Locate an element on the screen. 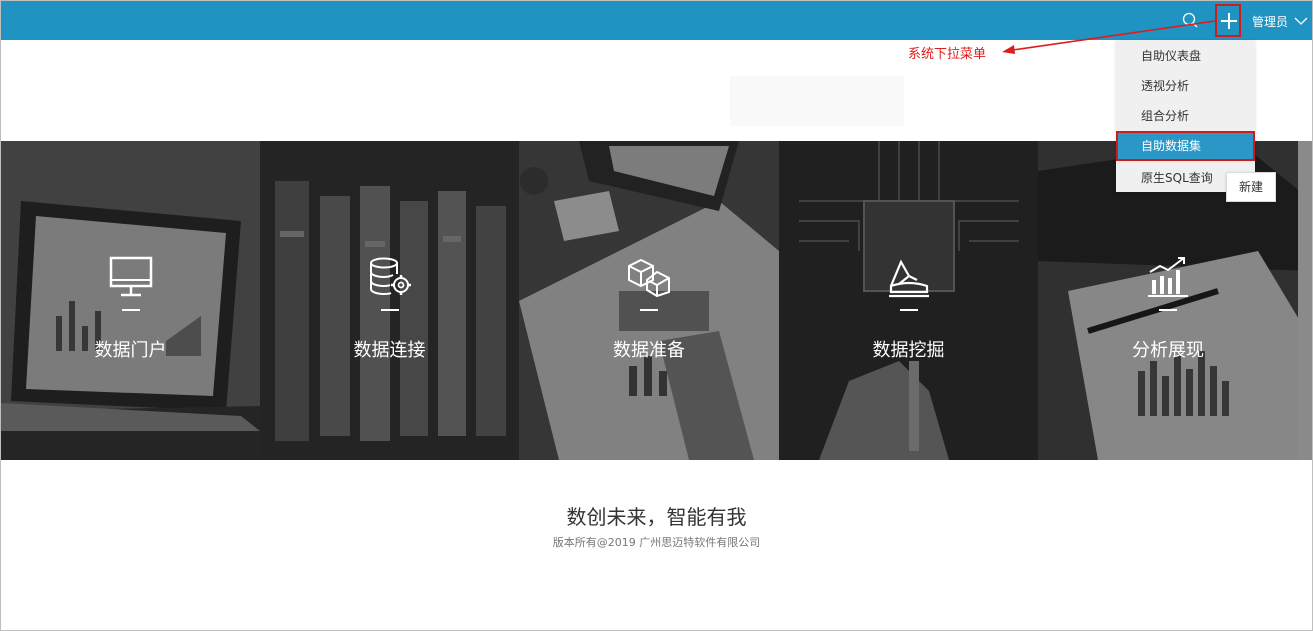  tile-data-preparation: 数据准备 is located at coordinates (649, 300).